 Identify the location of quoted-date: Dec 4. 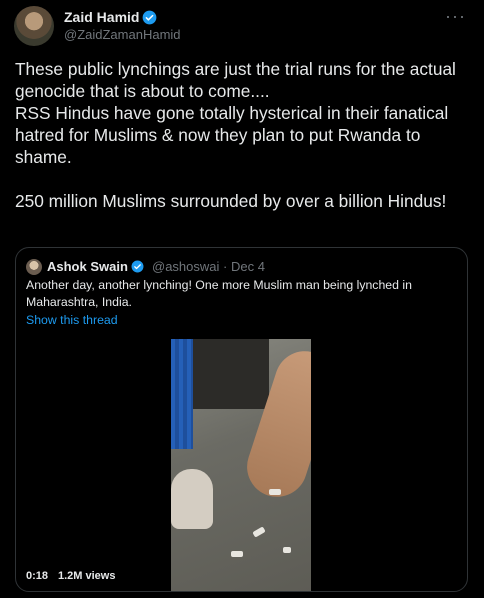
(248, 266).